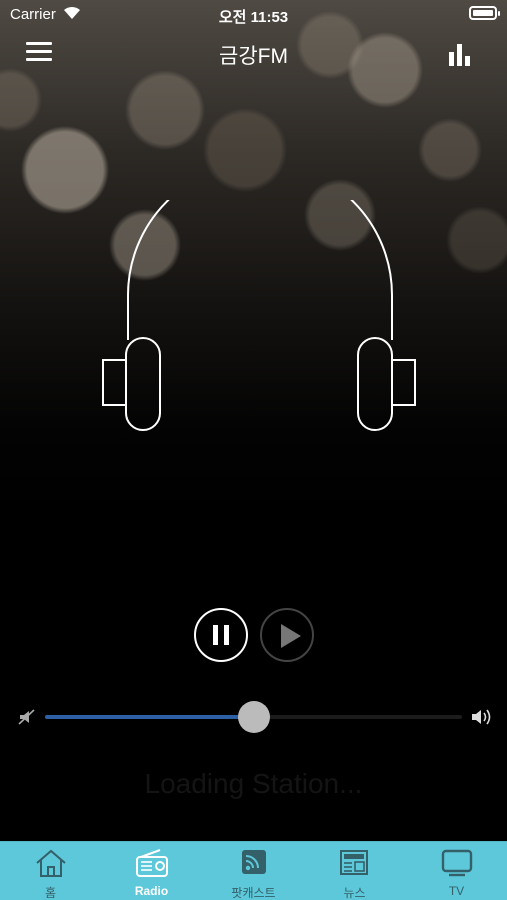 Image resolution: width=507 pixels, height=900 pixels. What do you see at coordinates (221, 635) in the screenshot?
I see `pause-icon` at bounding box center [221, 635].